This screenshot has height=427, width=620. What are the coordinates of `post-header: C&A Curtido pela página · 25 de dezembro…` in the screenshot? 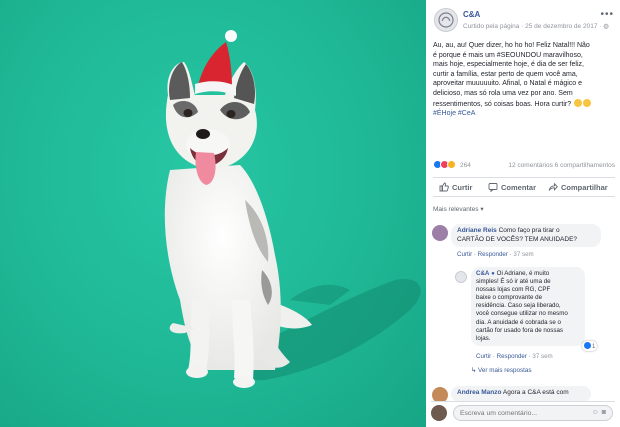 It's located at (524, 21).